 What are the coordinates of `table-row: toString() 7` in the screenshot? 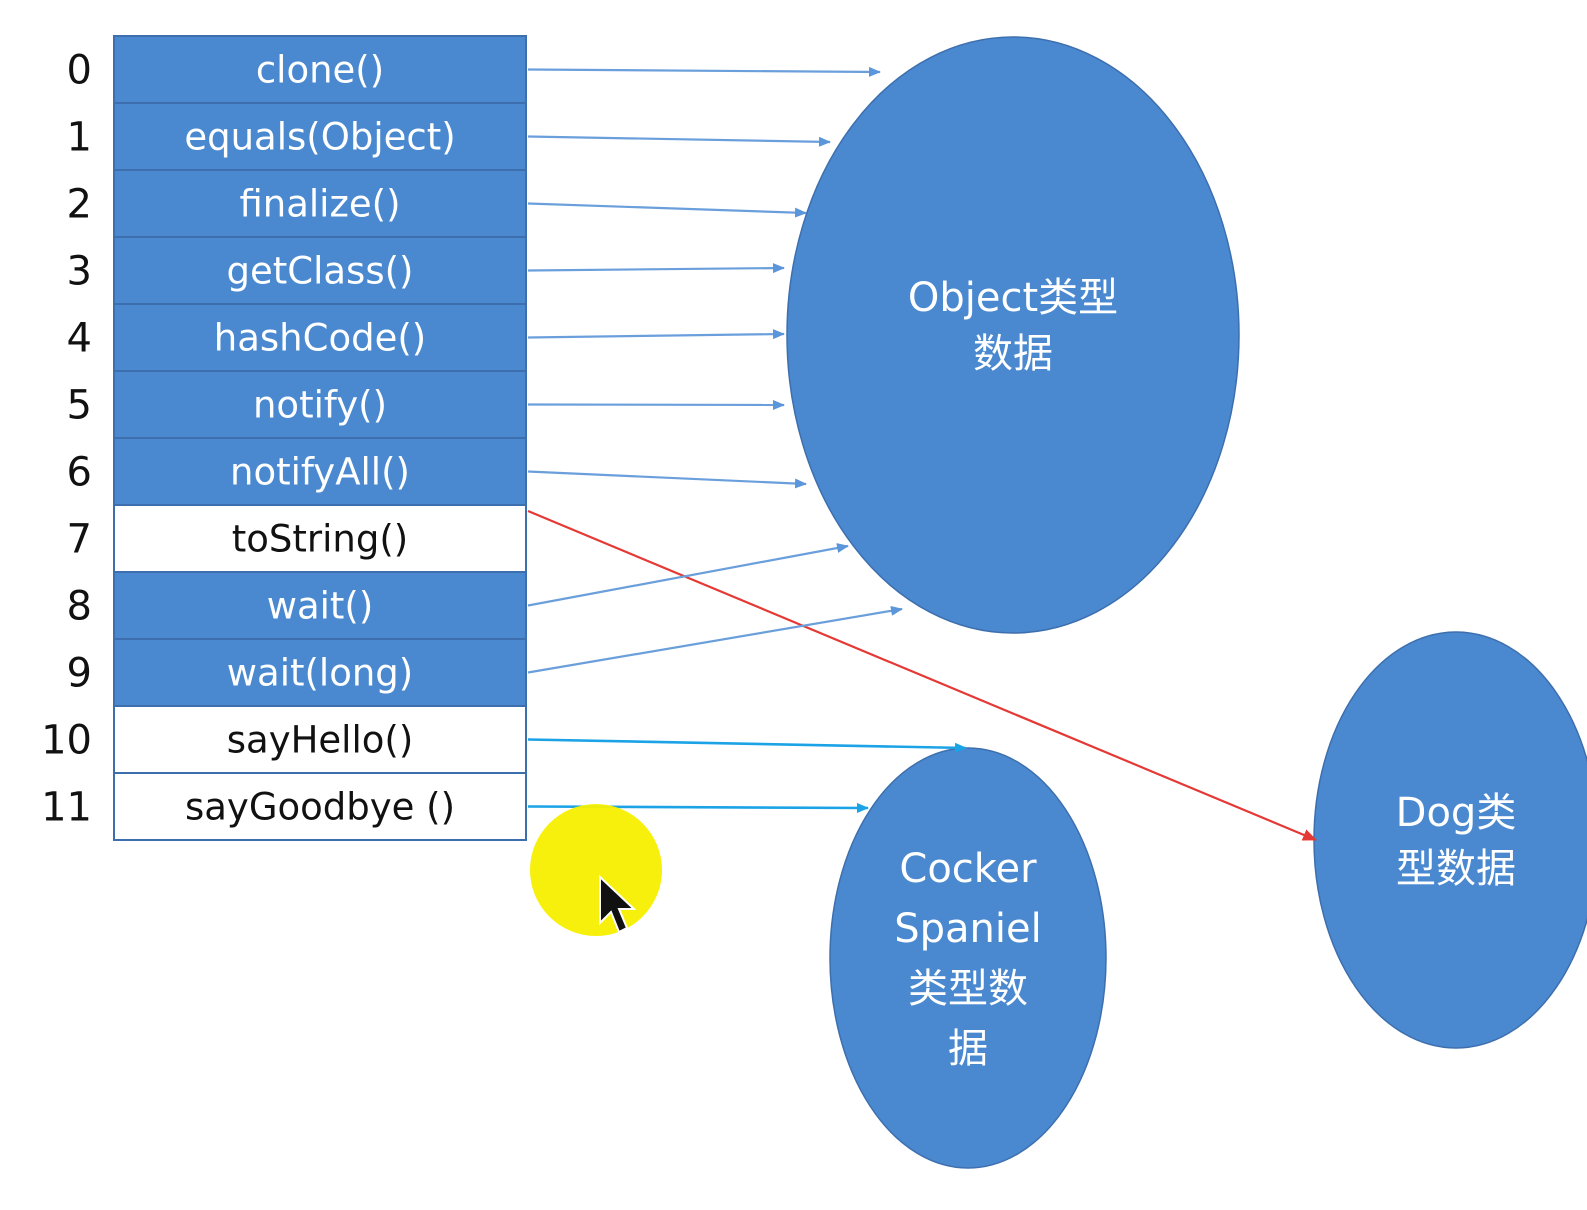 It's located at (297, 538).